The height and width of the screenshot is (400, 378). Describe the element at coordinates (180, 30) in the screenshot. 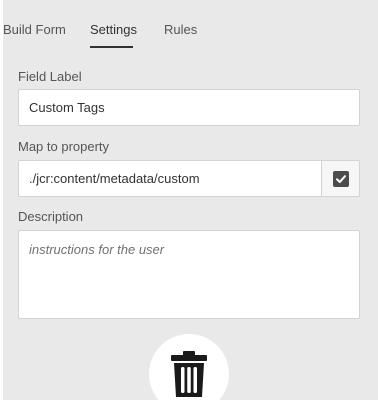

I see `tab-rules: Rules` at that location.